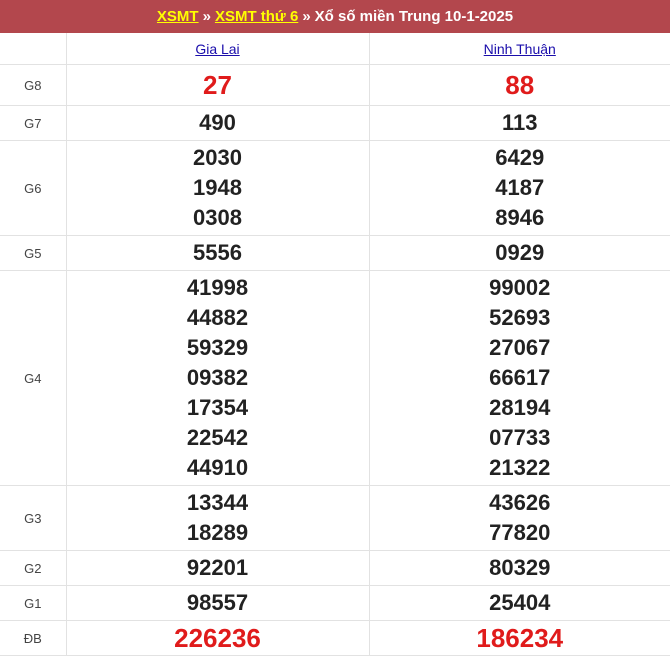 This screenshot has height=670, width=670. I want to click on prize-number: 27, so click(217, 85).